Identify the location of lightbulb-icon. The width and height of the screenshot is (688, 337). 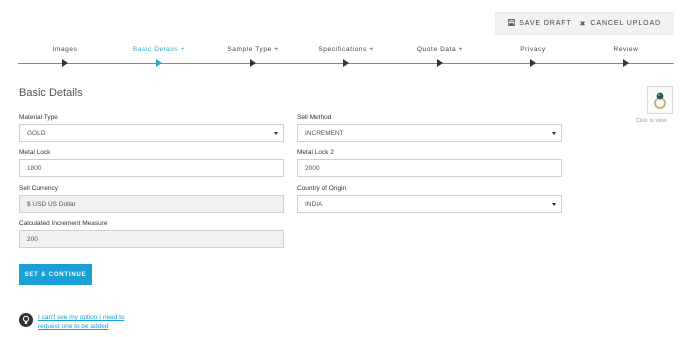
(26, 320).